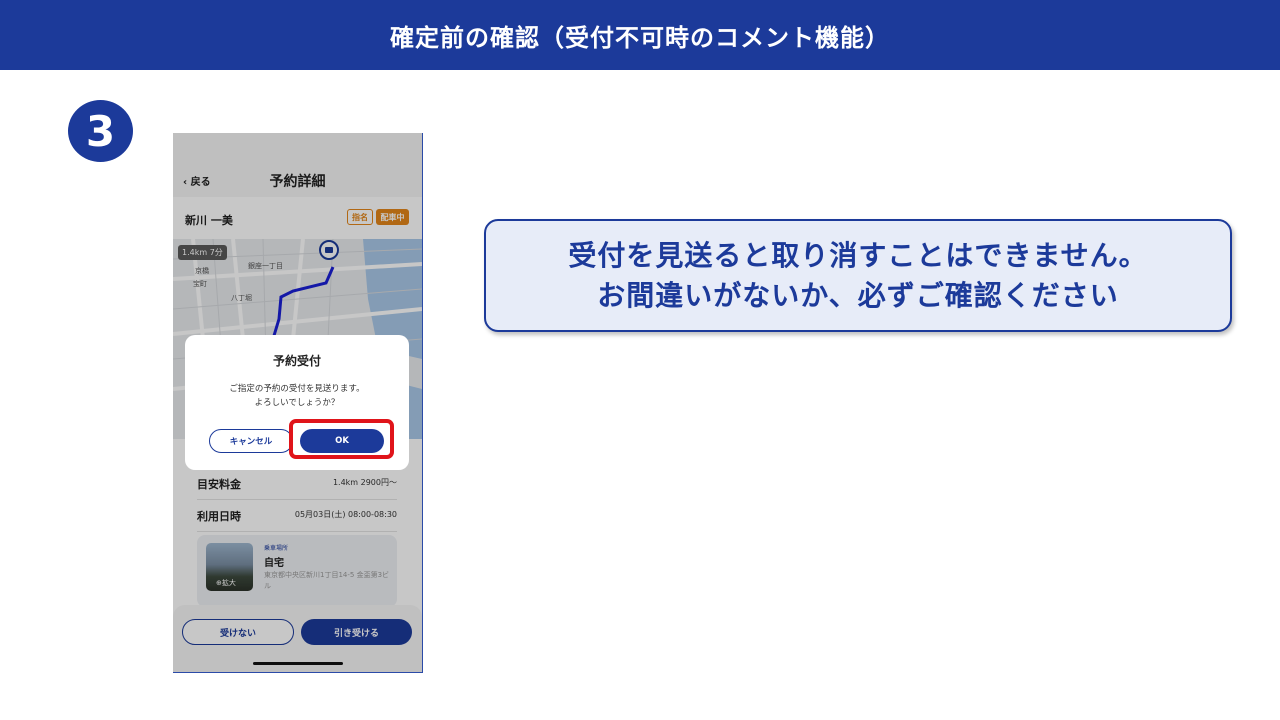 The height and width of the screenshot is (720, 1280). I want to click on callout-line: 受付を見送ると取り消すことはできません。, so click(858, 255).